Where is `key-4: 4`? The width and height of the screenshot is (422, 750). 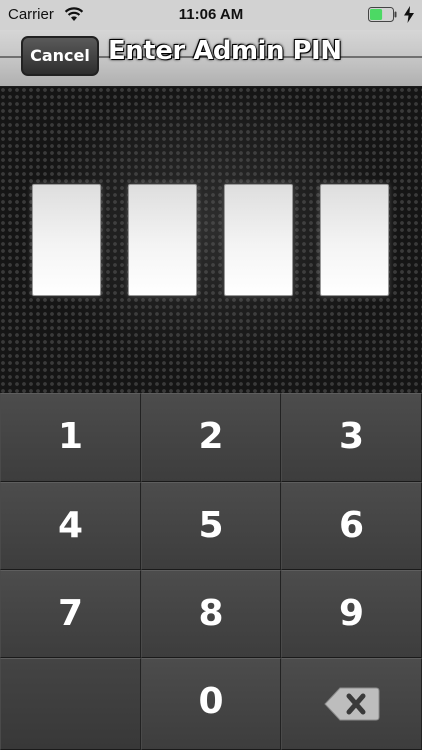
key-4: 4 is located at coordinates (70, 526).